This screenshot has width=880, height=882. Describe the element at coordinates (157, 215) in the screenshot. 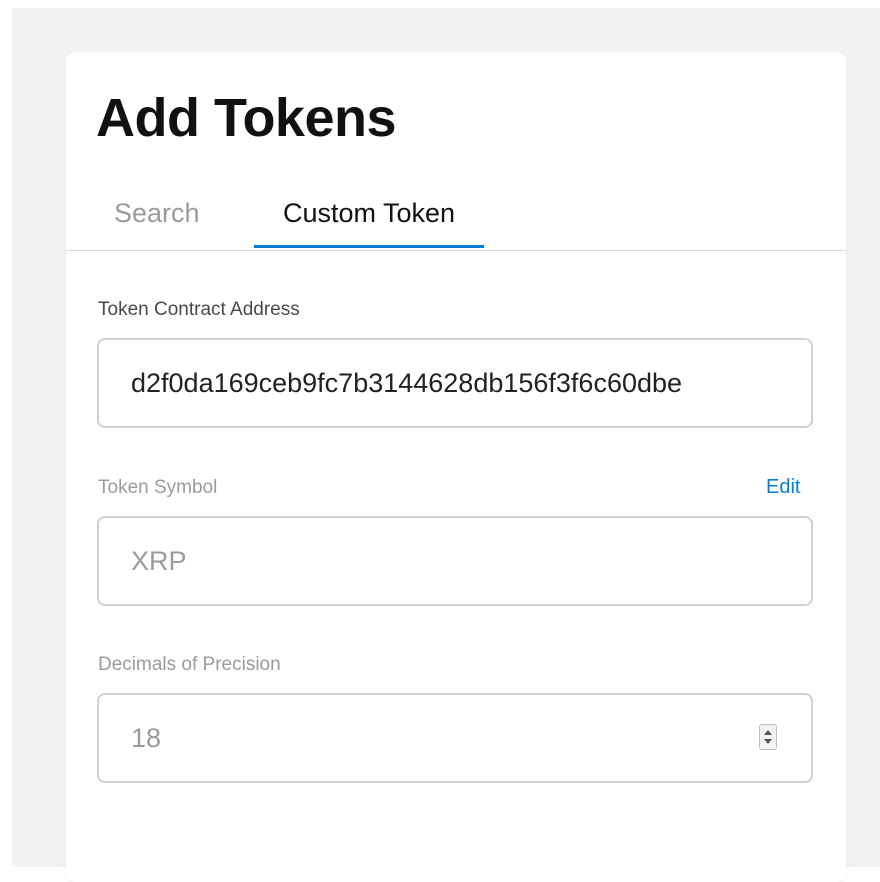

I see `tab-search: Search` at that location.